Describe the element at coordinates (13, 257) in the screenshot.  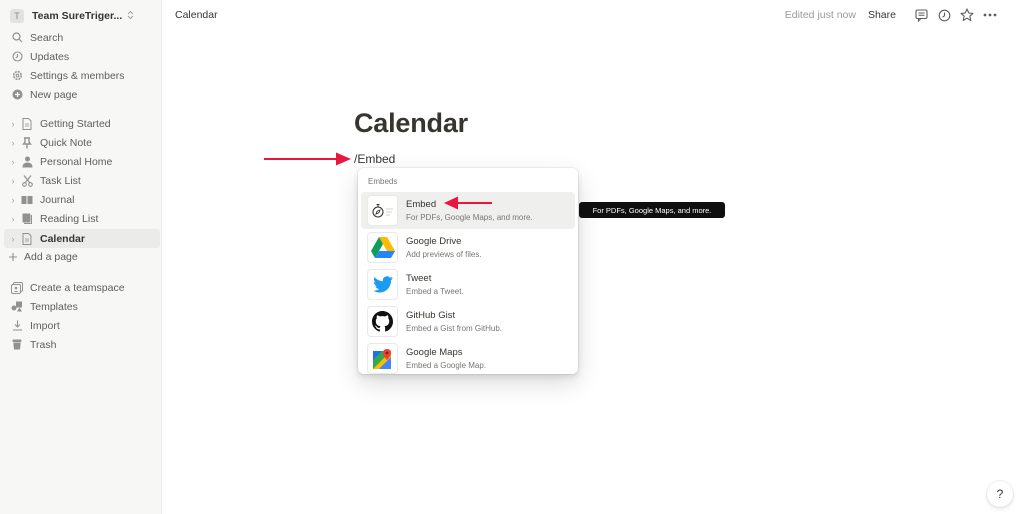
I see `plus-icon` at that location.